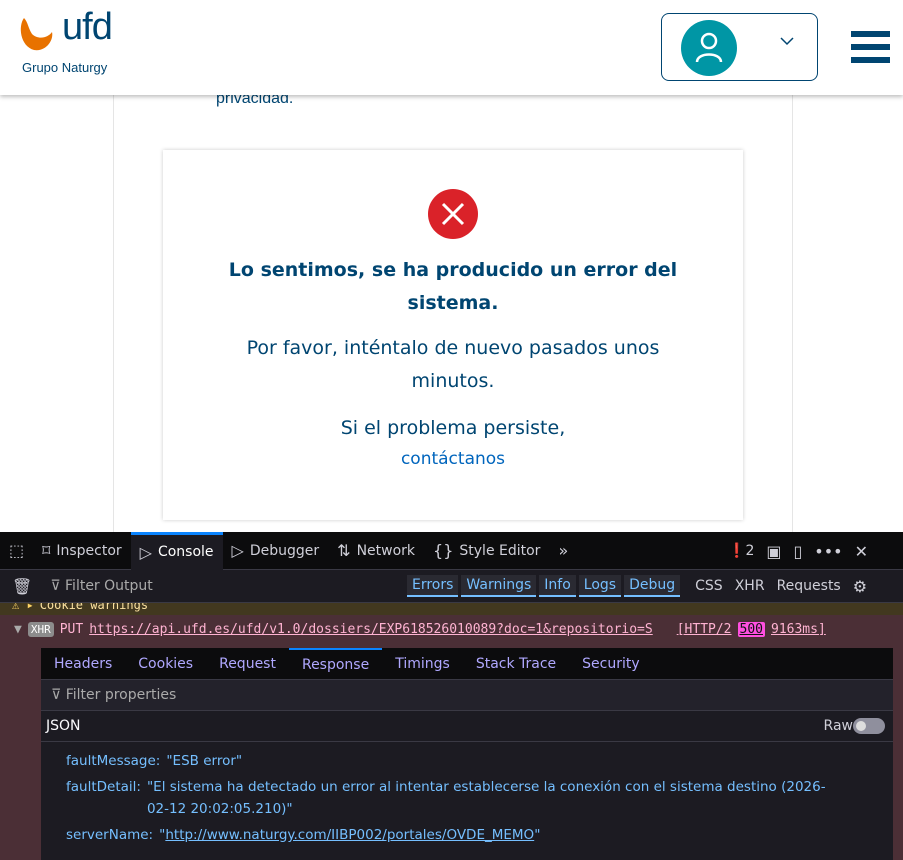 This screenshot has height=860, width=903. What do you see at coordinates (65, 67) in the screenshot?
I see `logo-subtitle: Grupo Naturgy` at bounding box center [65, 67].